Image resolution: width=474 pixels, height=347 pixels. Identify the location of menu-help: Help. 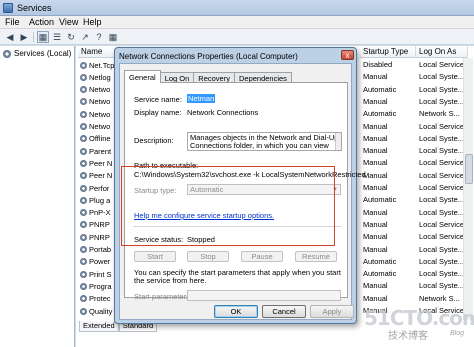
(92, 22).